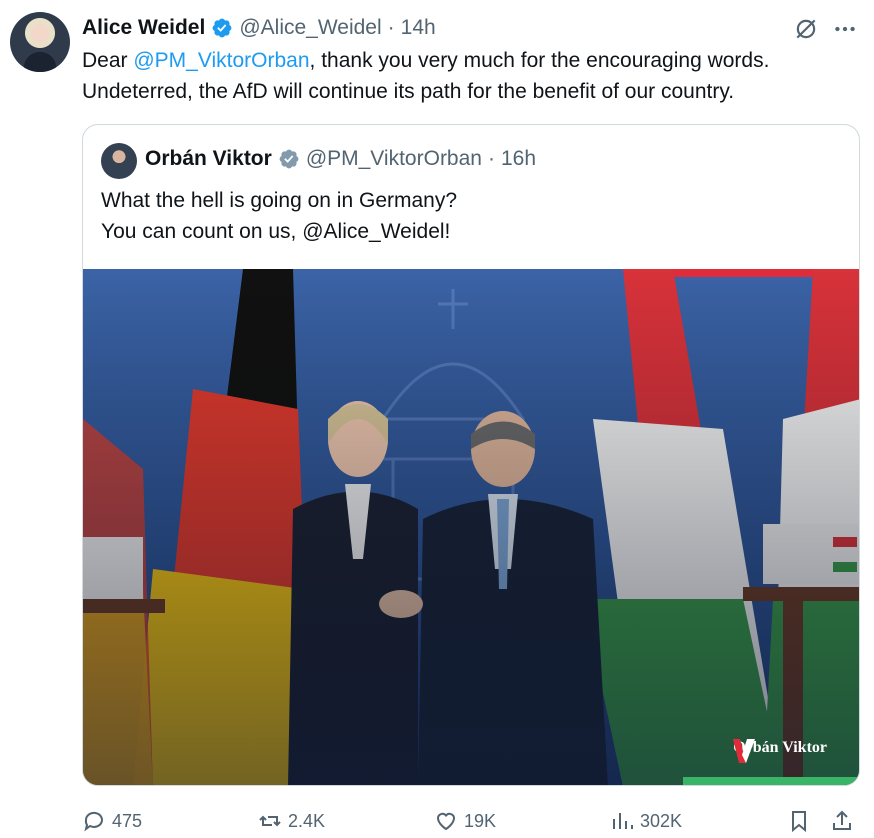 The width and height of the screenshot is (874, 838). Describe the element at coordinates (143, 28) in the screenshot. I see `author-name: Alice Weidel` at that location.